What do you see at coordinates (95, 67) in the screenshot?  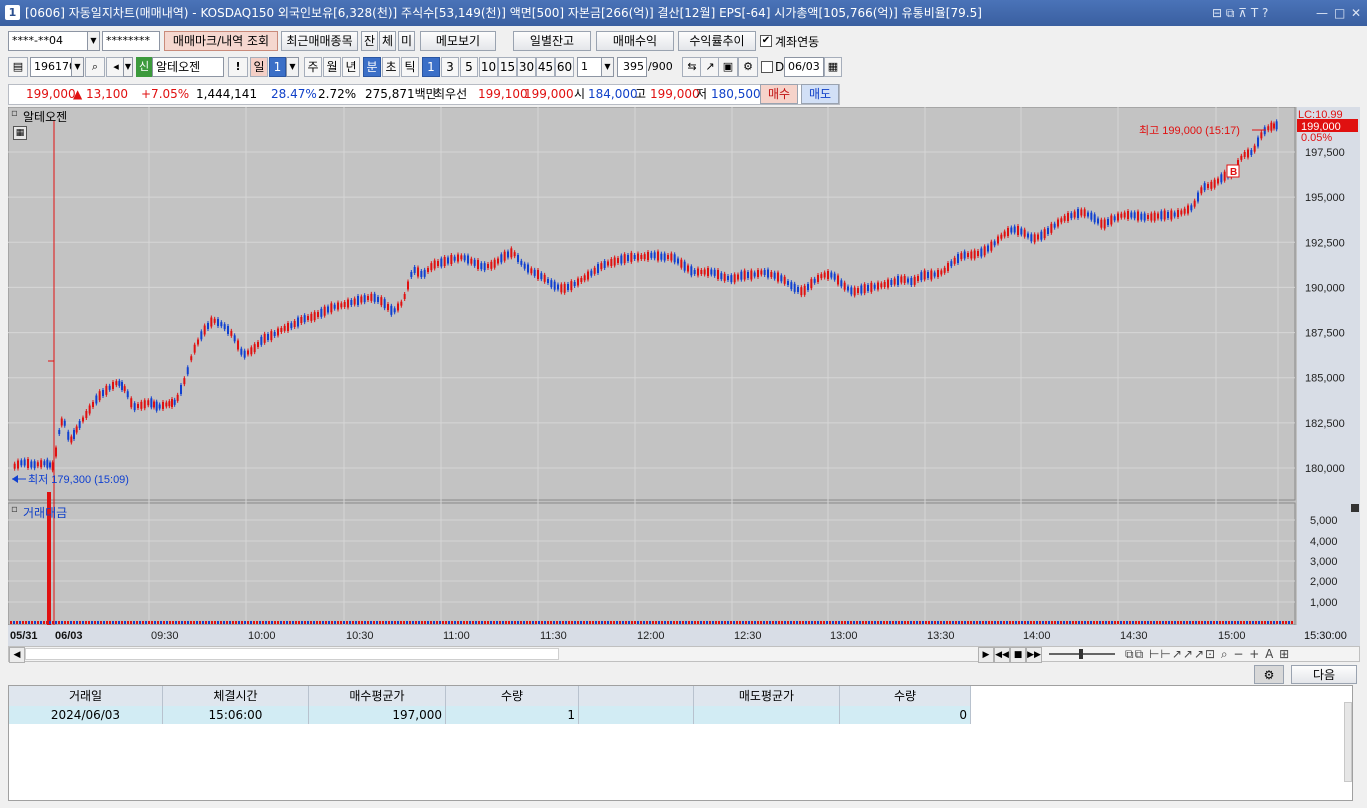 I see `search-icon: ⌕` at bounding box center [95, 67].